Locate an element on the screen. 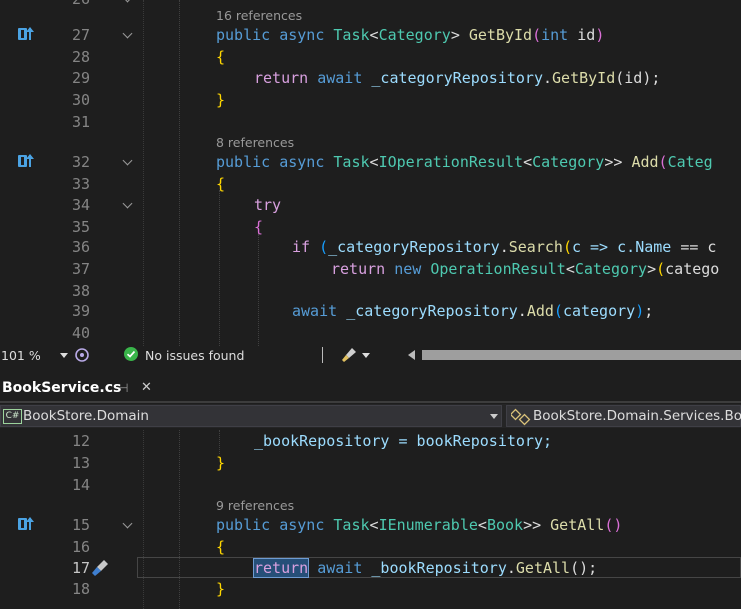 This screenshot has width=741, height=609. codelens-references: 9 references is located at coordinates (255, 505).